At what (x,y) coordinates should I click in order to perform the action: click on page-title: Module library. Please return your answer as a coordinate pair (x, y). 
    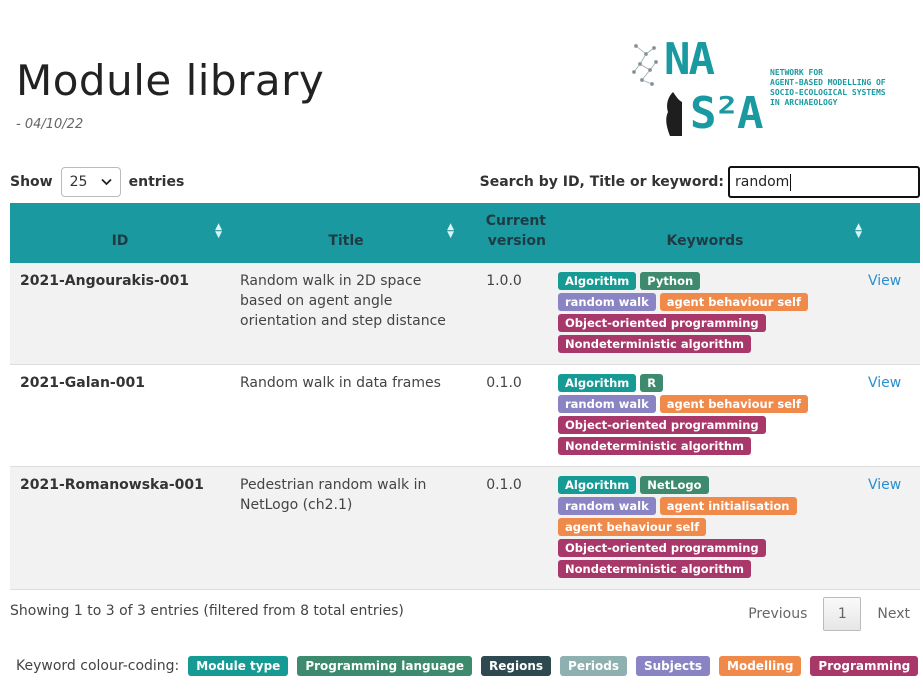
    Looking at the image, I should click on (170, 80).